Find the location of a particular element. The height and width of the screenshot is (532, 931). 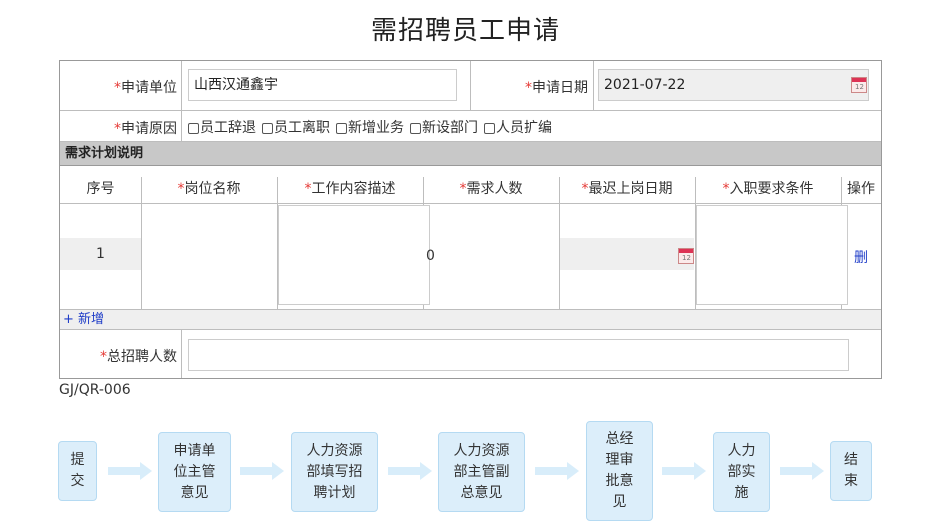

flow-step-end: 结束 is located at coordinates (851, 471).